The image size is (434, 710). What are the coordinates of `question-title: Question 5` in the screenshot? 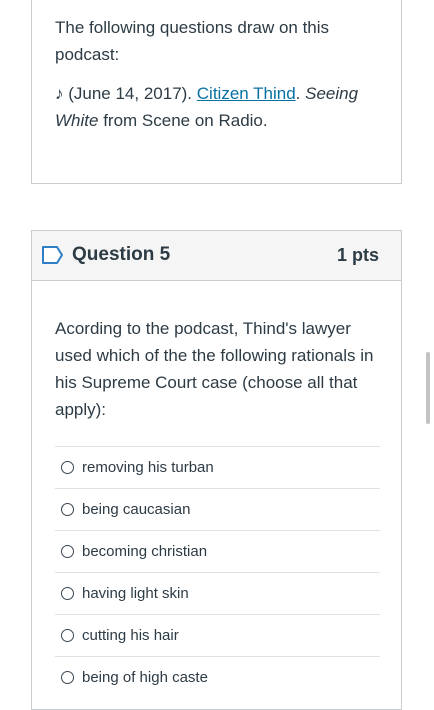 It's located at (121, 254).